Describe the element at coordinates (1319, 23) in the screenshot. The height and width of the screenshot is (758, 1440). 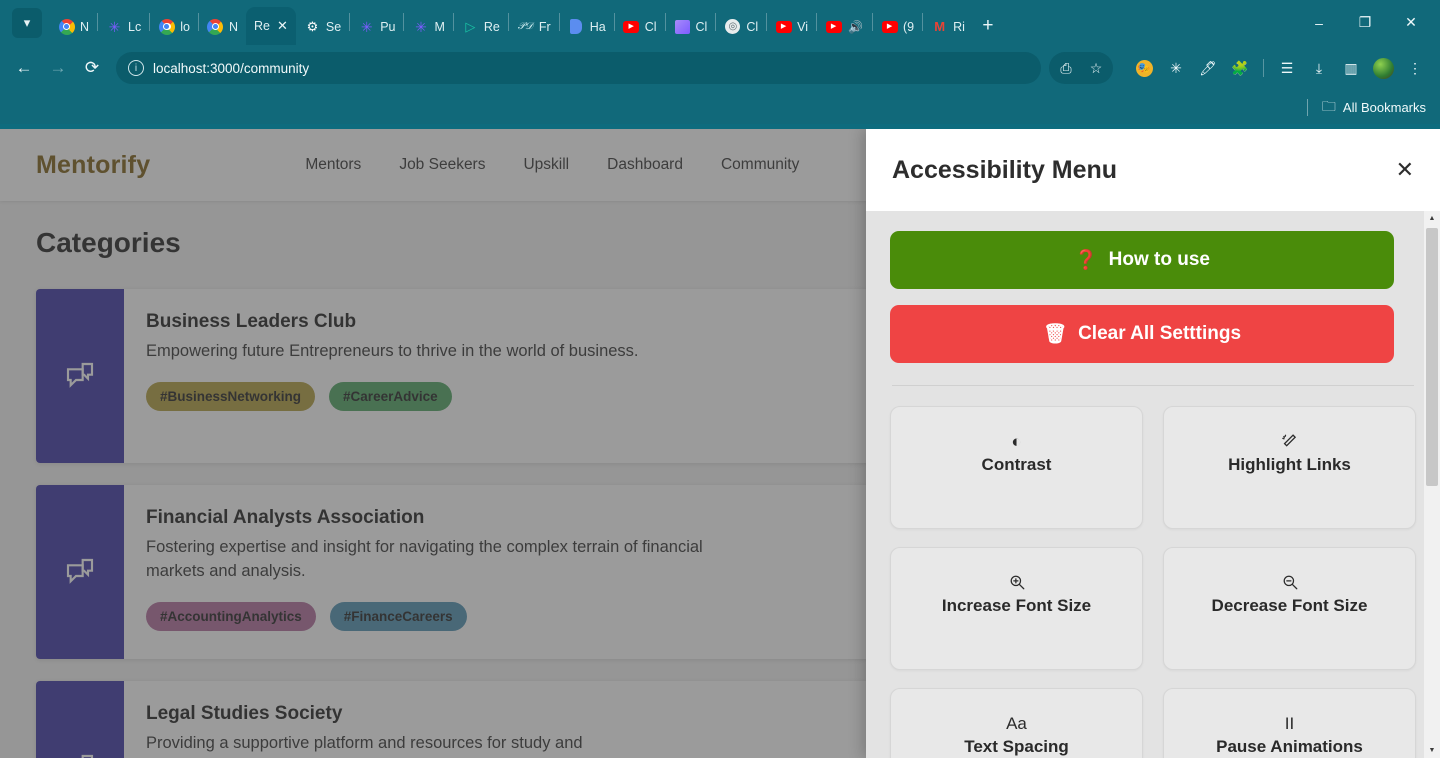
I see `minimize-button: –` at that location.